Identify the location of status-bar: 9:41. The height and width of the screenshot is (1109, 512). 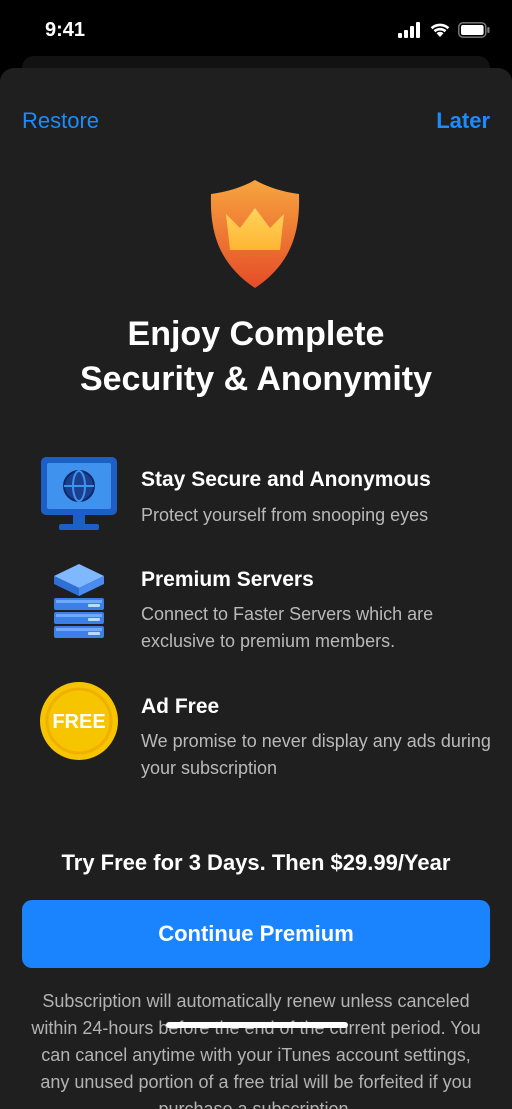
(256, 31).